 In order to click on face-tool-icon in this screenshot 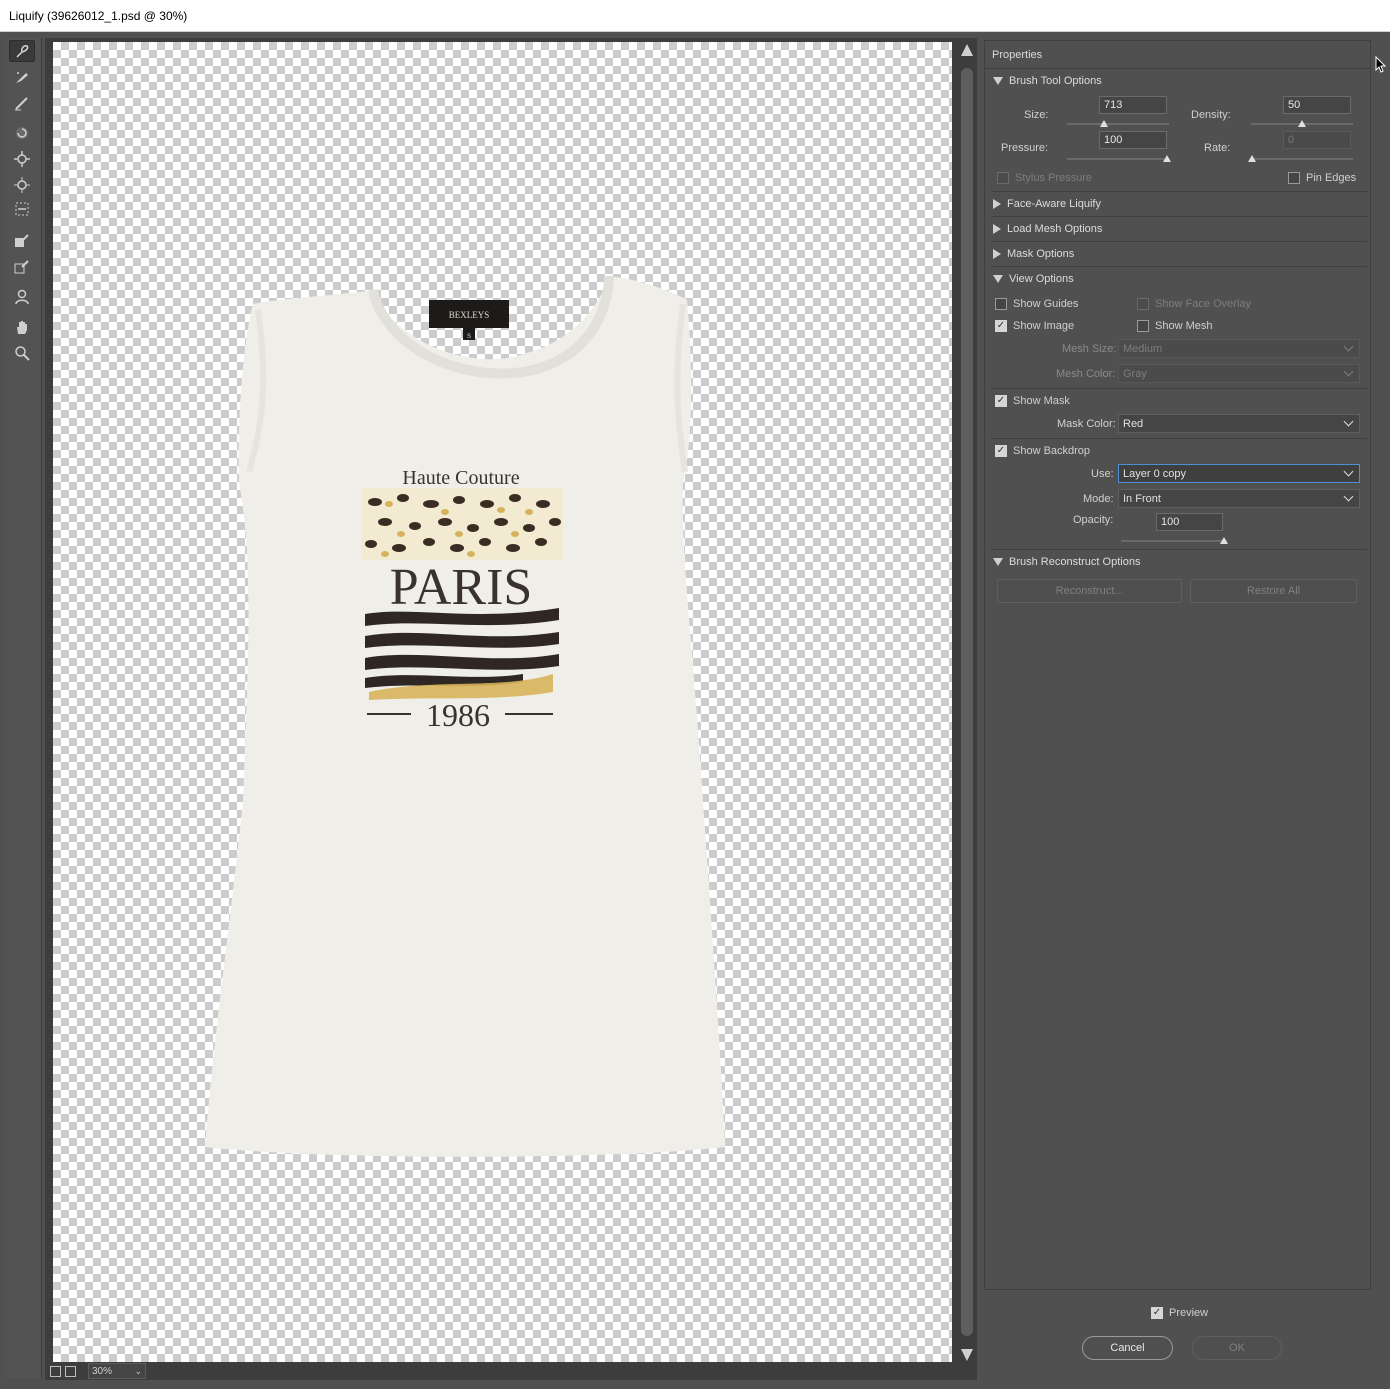, I will do `click(22, 297)`.